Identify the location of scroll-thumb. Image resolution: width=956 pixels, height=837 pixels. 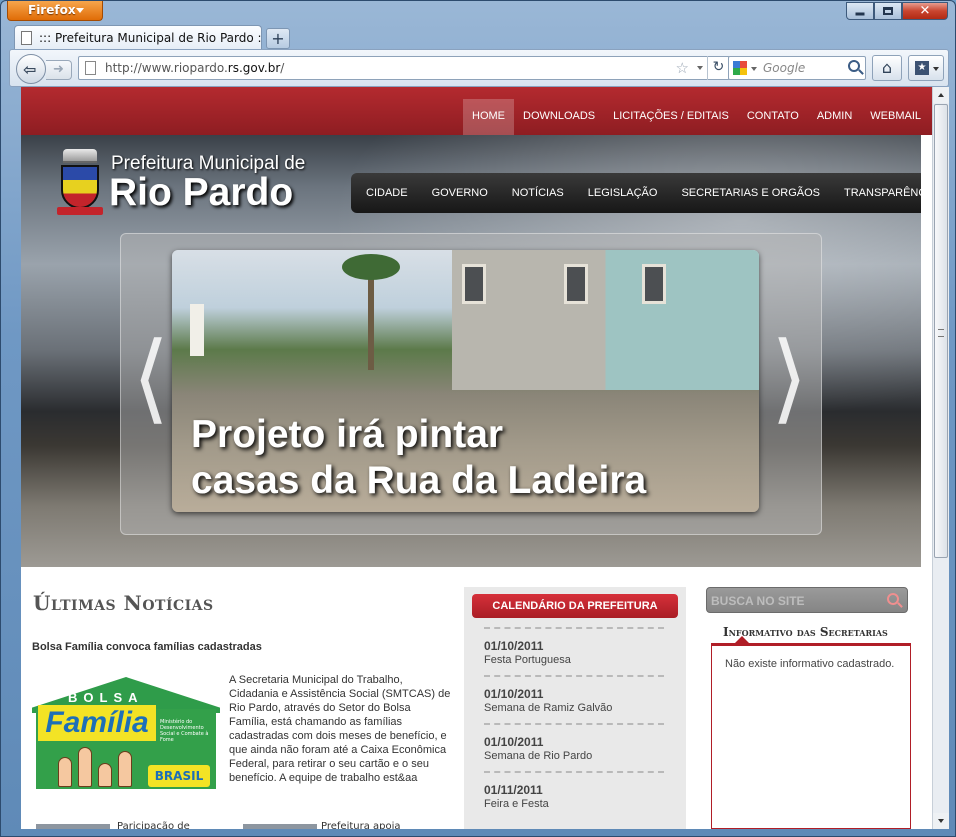
(941, 331).